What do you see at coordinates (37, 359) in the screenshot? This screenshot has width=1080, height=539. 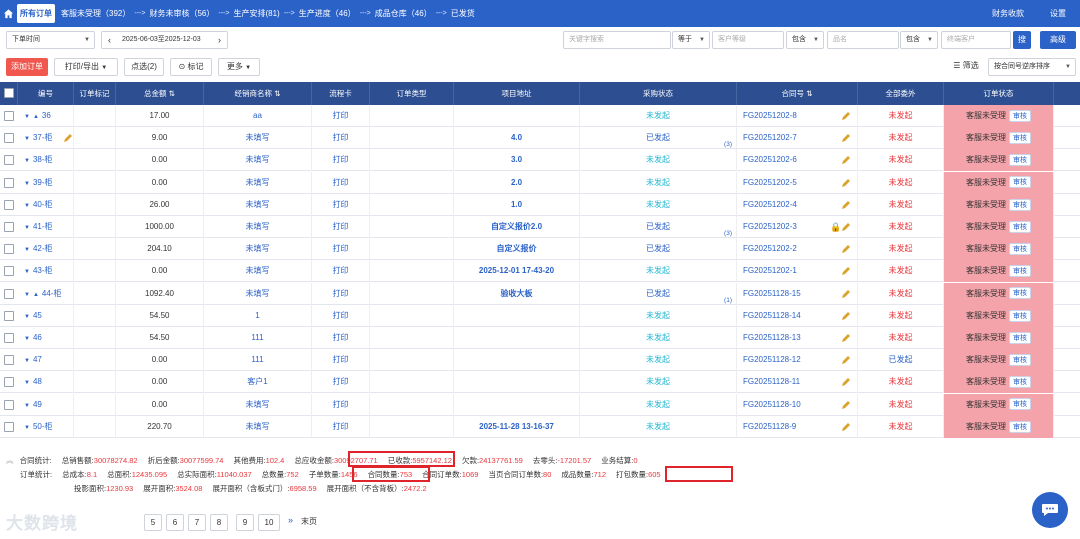 I see `order-number: 47` at bounding box center [37, 359].